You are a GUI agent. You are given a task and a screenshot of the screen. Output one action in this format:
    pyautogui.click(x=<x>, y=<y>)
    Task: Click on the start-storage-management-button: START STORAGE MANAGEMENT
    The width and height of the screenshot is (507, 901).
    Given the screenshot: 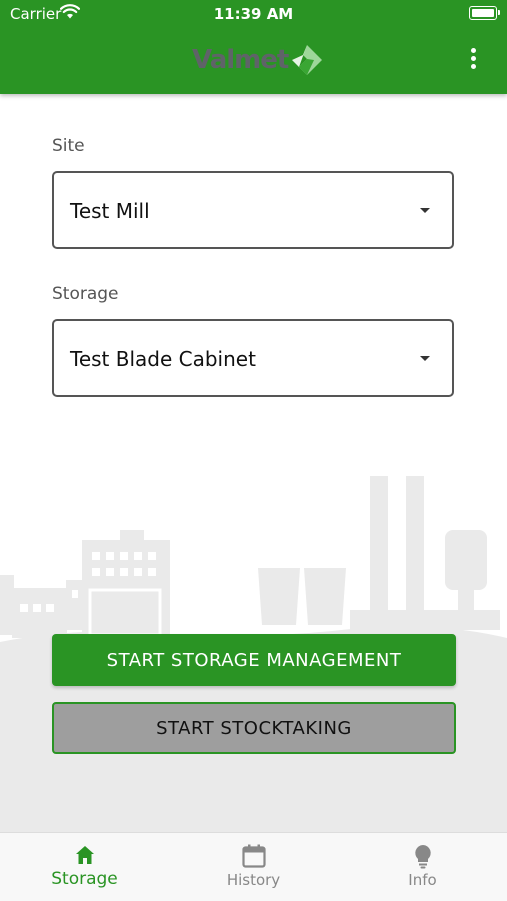 What is the action you would take?
    pyautogui.click(x=254, y=660)
    